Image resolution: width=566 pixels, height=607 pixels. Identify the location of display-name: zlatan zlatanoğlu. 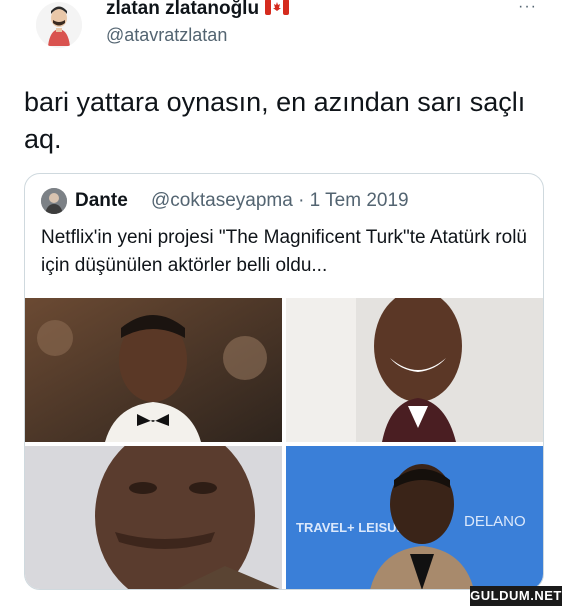
(198, 10).